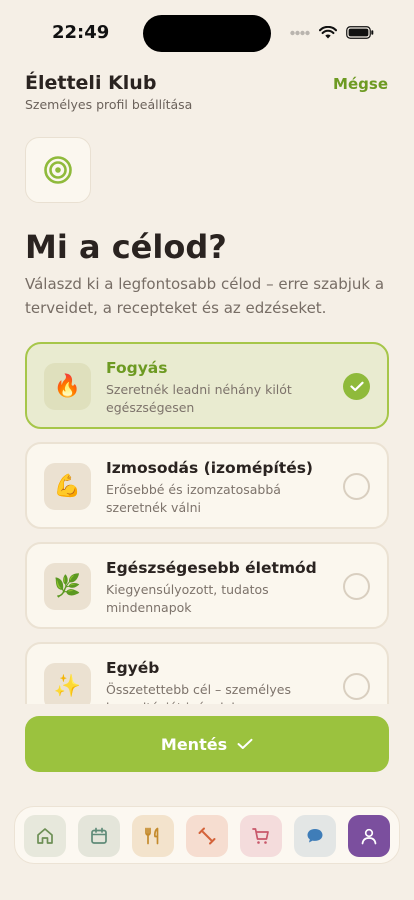 The height and width of the screenshot is (900, 414). I want to click on app-subtitle: Személyes profil beállítása, so click(109, 104).